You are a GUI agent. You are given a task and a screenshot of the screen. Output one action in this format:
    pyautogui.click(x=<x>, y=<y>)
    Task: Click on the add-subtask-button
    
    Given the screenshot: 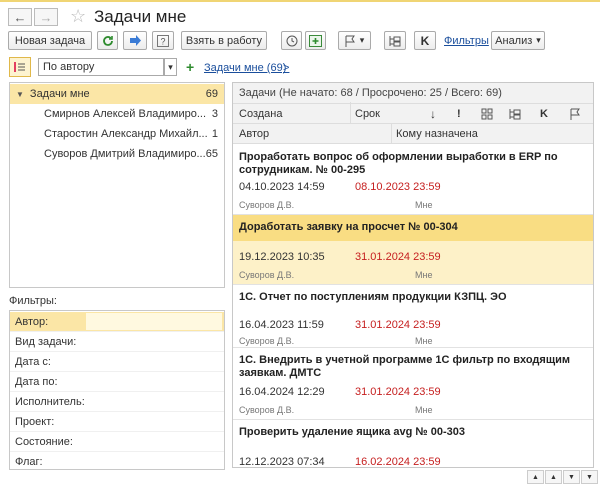 What is the action you would take?
    pyautogui.click(x=315, y=40)
    